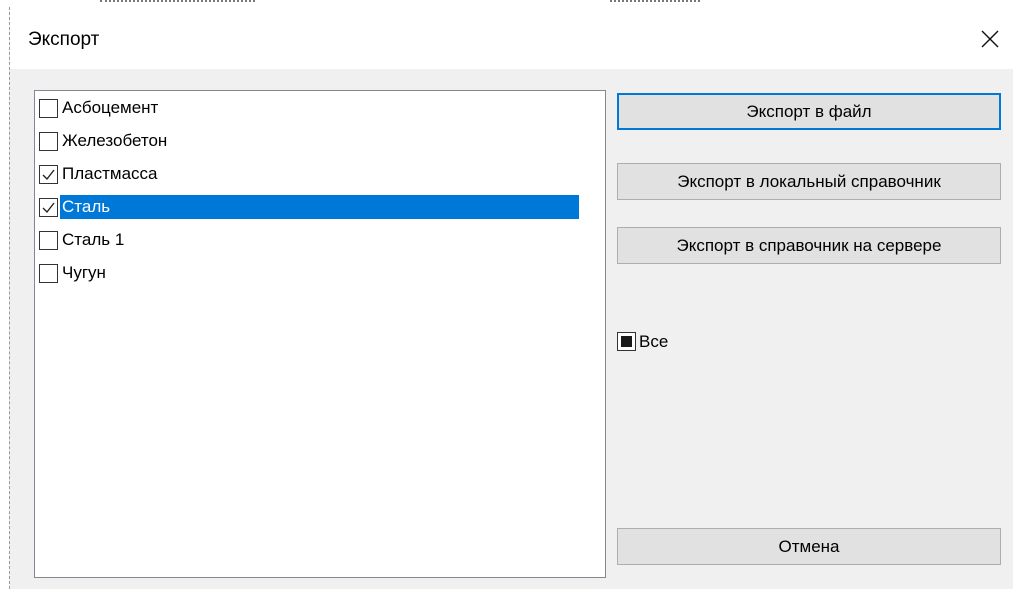 The image size is (1015, 591). What do you see at coordinates (654, 341) in the screenshot?
I see `select-all-label: Все` at bounding box center [654, 341].